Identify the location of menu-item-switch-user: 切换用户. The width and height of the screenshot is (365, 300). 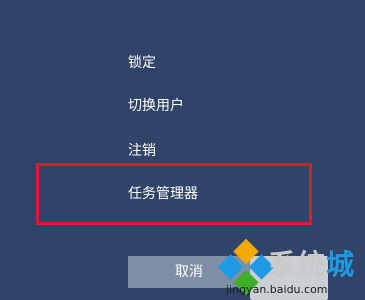
(156, 106).